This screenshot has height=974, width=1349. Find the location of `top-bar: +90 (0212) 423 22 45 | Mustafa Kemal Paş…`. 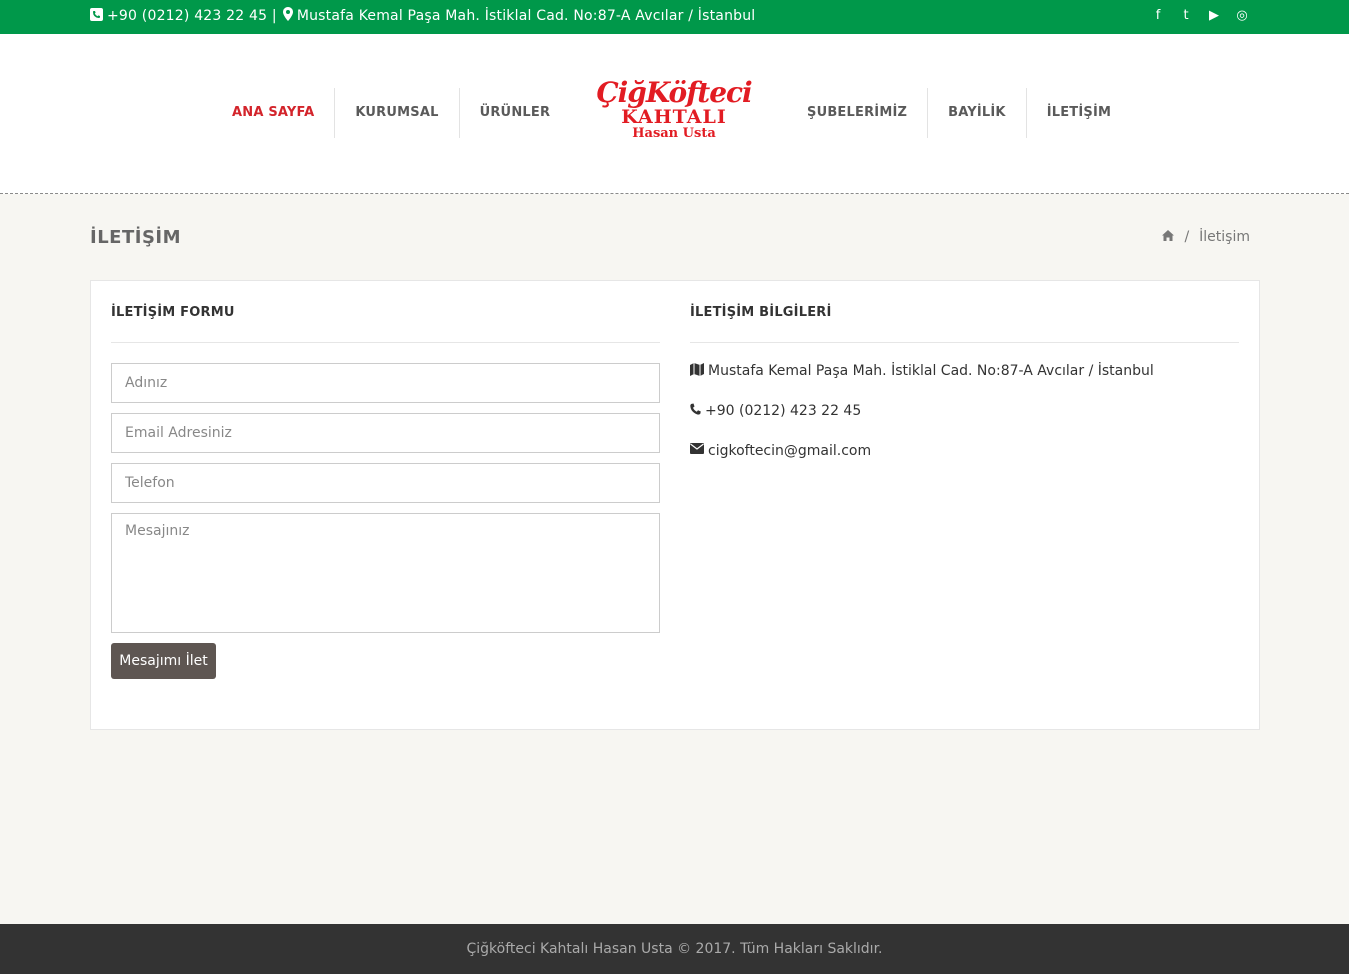

top-bar: +90 (0212) 423 22 45 | Mustafa Kemal Paş… is located at coordinates (674, 17).